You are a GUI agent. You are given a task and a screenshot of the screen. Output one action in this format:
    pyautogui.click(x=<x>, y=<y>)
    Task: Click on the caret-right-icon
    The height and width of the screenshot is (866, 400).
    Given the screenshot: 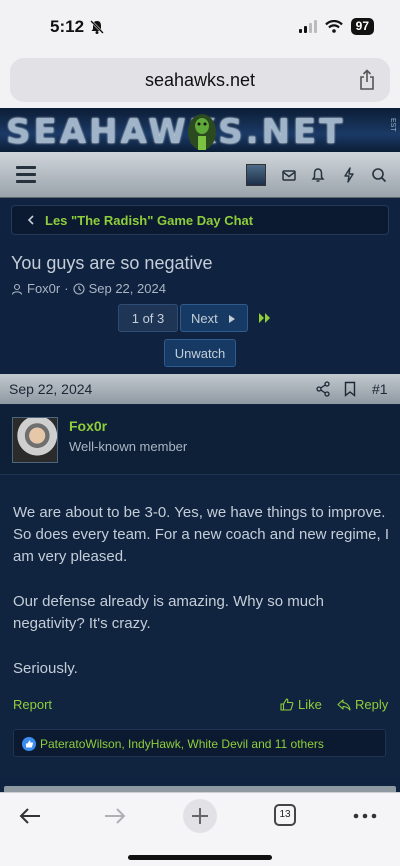 What is the action you would take?
    pyautogui.click(x=232, y=319)
    